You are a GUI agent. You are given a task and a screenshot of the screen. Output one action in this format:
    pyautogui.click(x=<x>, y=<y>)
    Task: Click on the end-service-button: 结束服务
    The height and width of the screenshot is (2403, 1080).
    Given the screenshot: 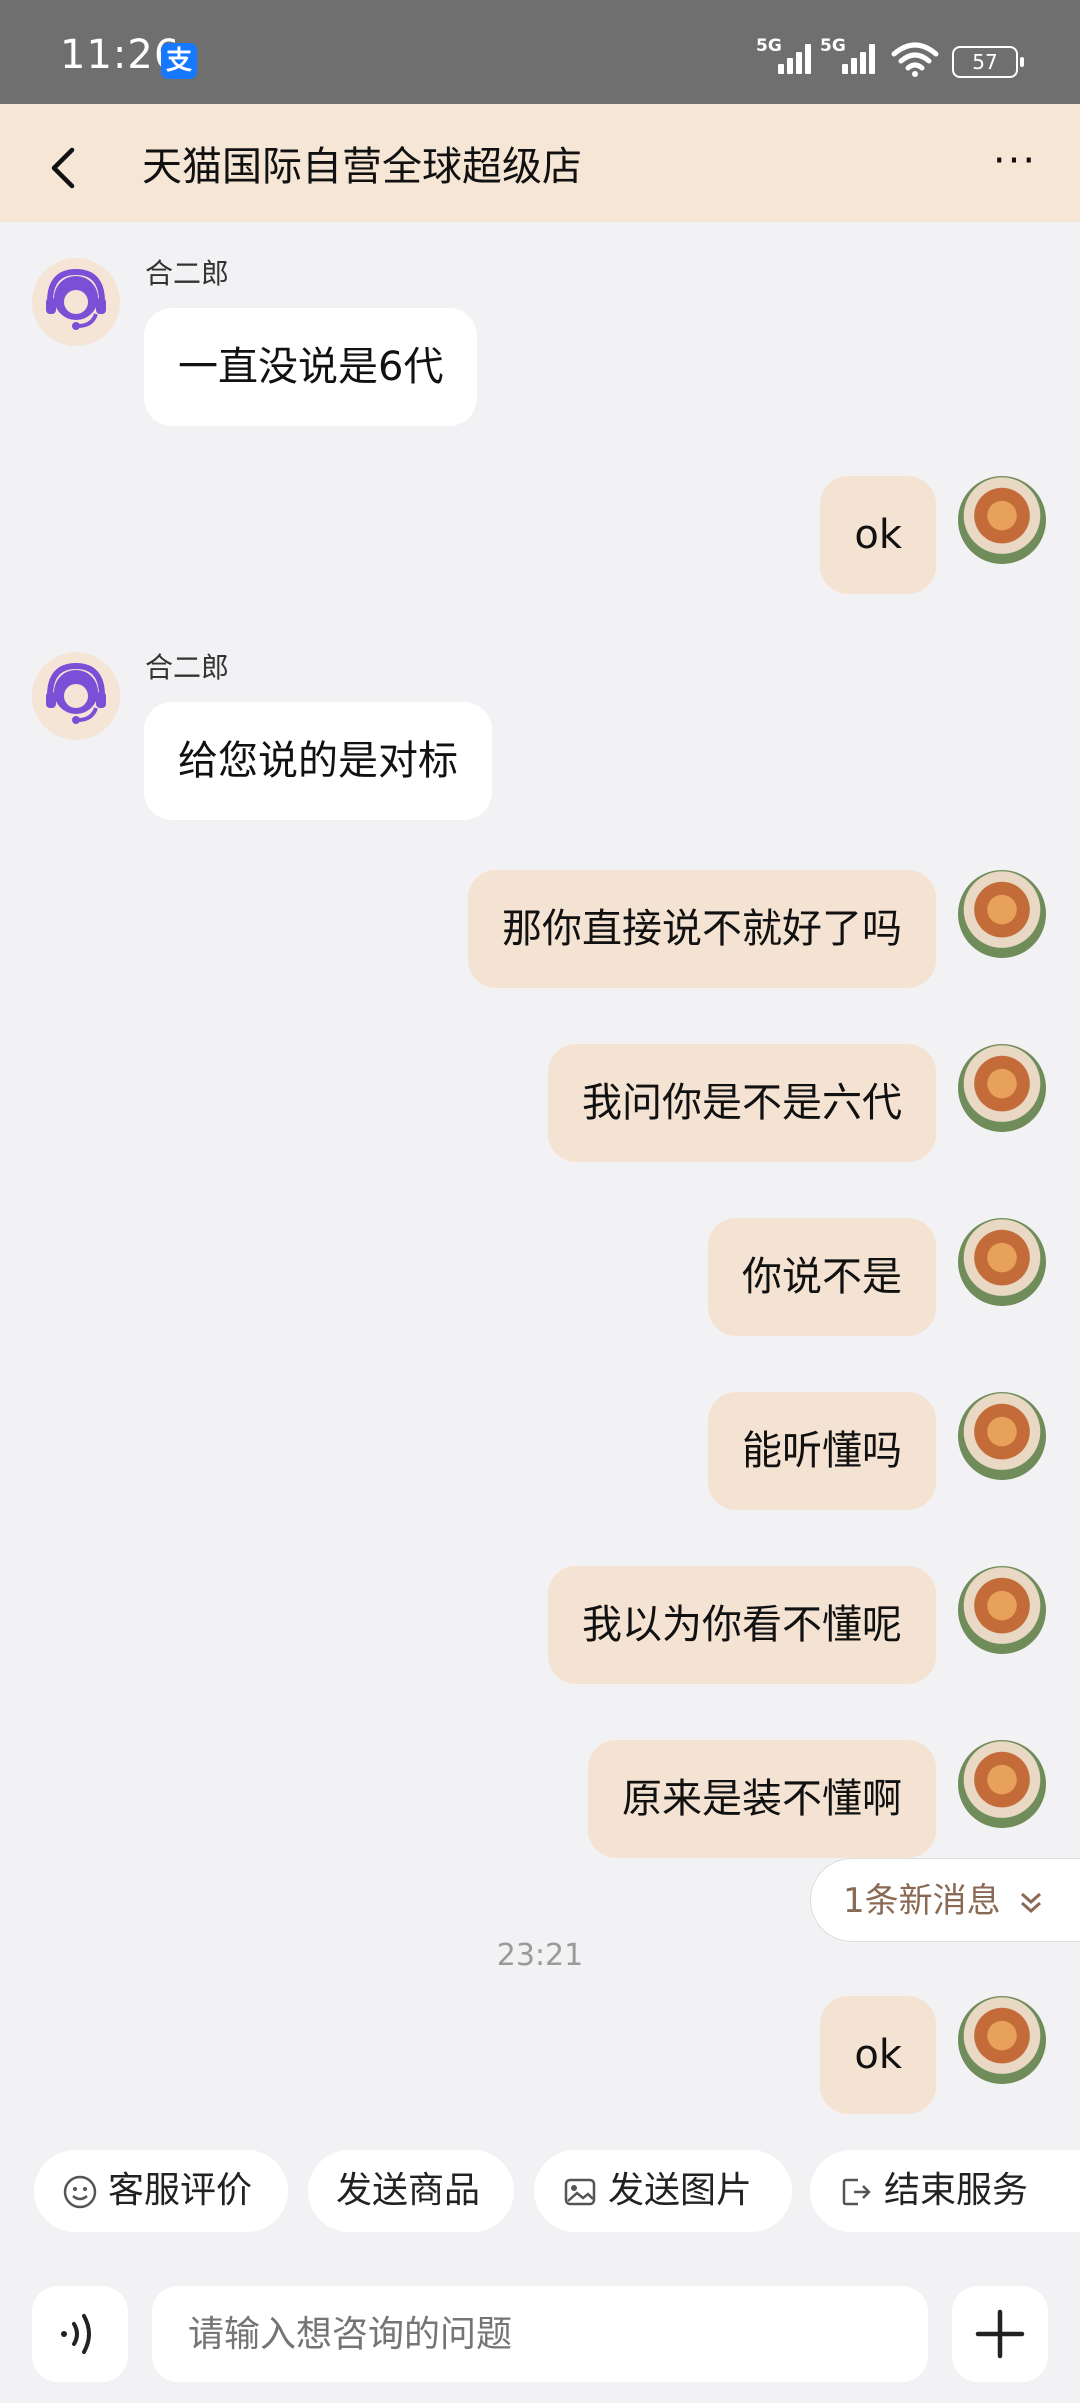 What is the action you would take?
    pyautogui.click(x=945, y=2191)
    